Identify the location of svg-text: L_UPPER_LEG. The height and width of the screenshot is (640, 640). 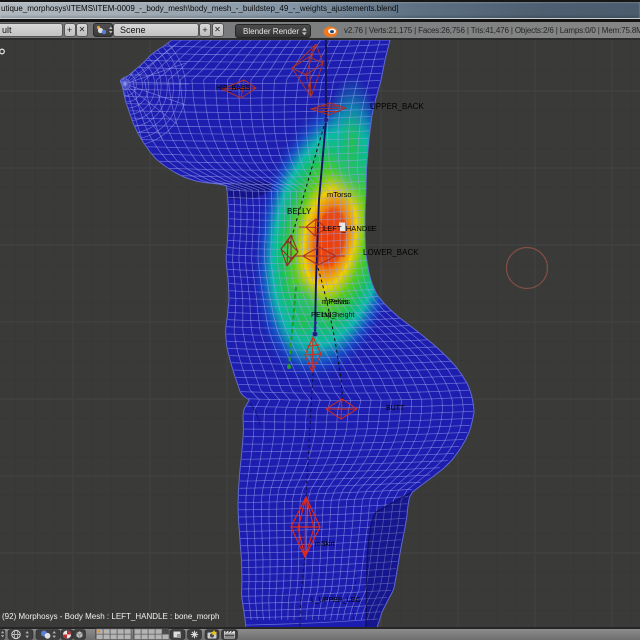
(336, 600).